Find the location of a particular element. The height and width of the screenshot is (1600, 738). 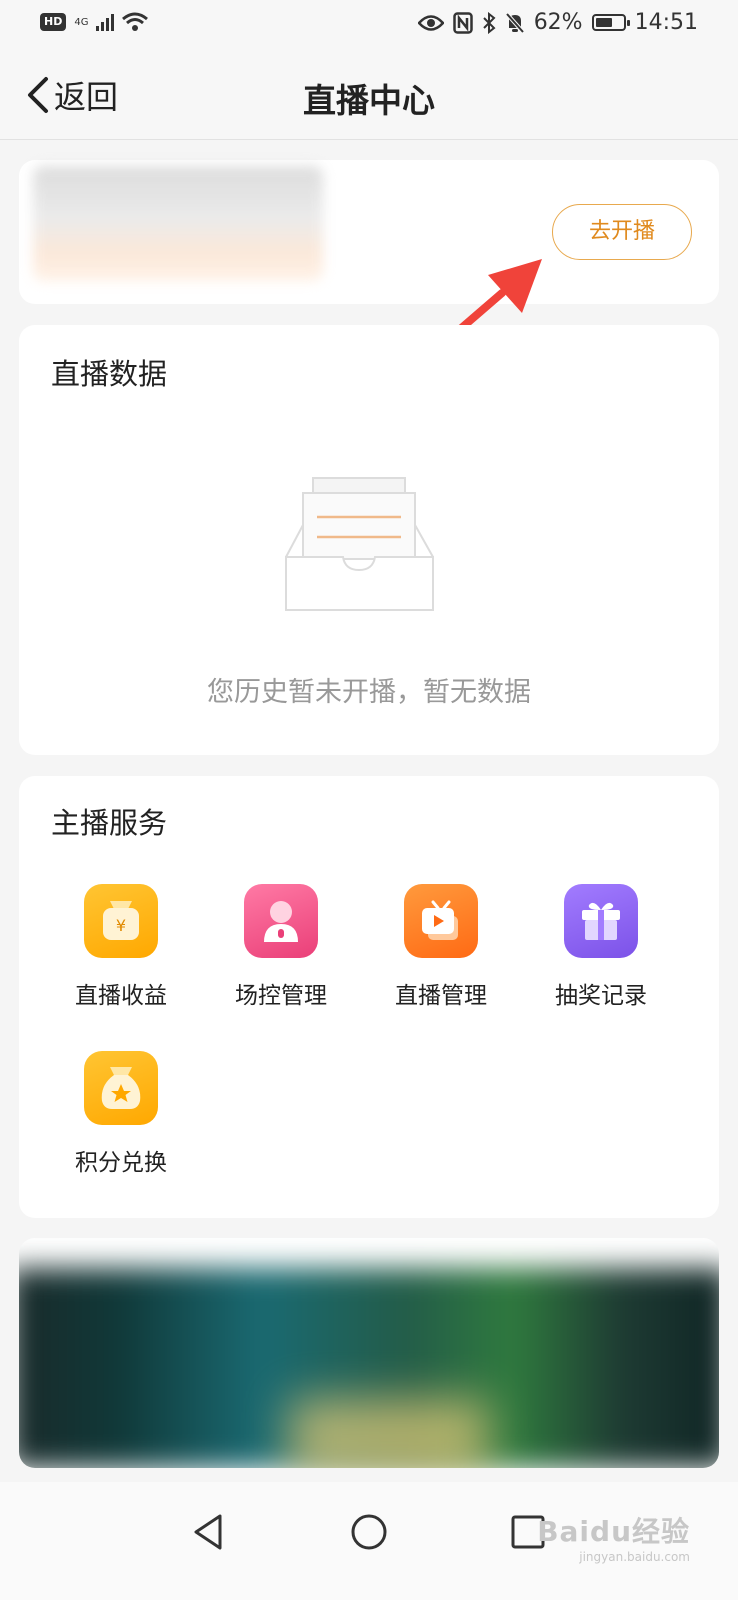

tv-icon is located at coordinates (441, 921).